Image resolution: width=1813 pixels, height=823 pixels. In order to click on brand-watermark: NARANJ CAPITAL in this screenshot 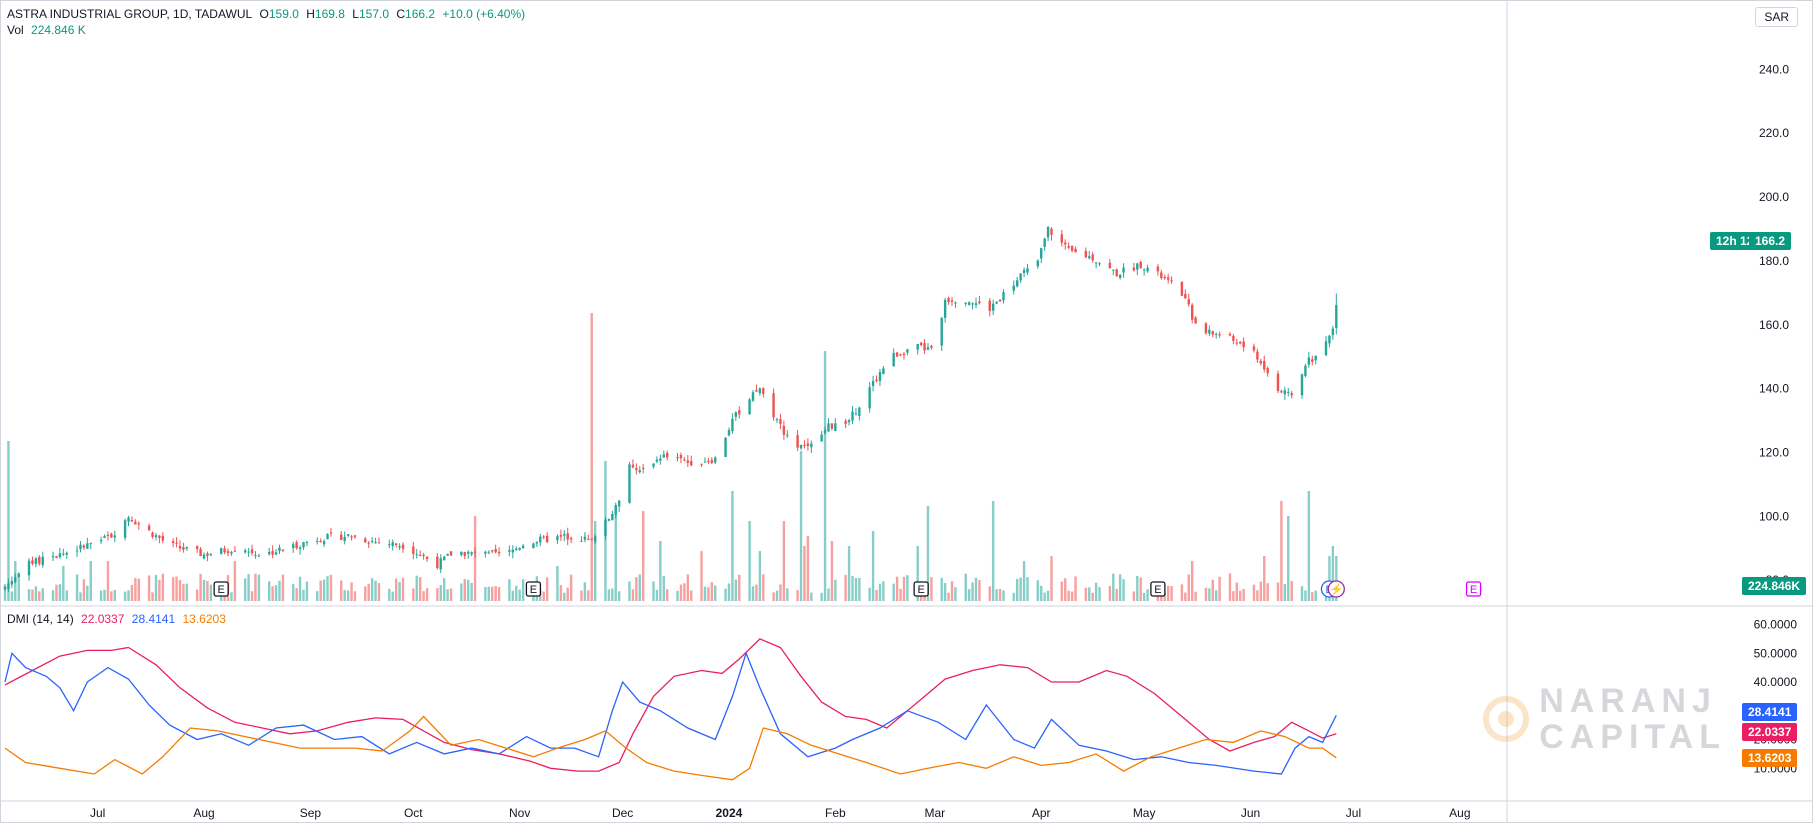, I will do `click(1603, 719)`.